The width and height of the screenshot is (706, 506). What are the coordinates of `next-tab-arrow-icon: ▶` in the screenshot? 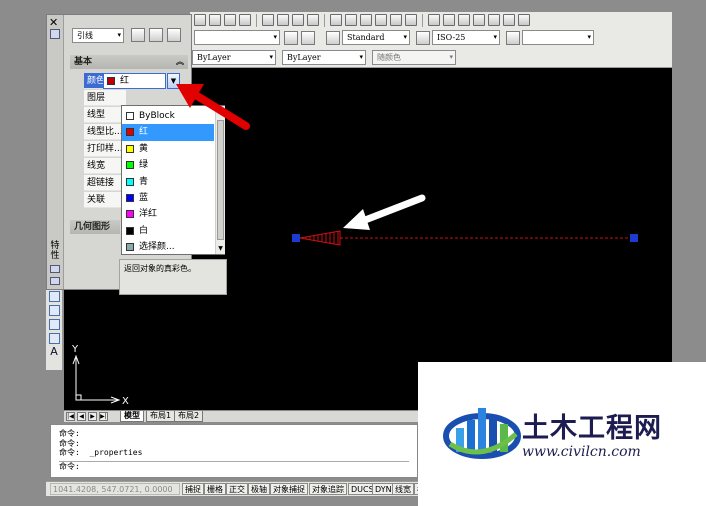 It's located at (92, 416).